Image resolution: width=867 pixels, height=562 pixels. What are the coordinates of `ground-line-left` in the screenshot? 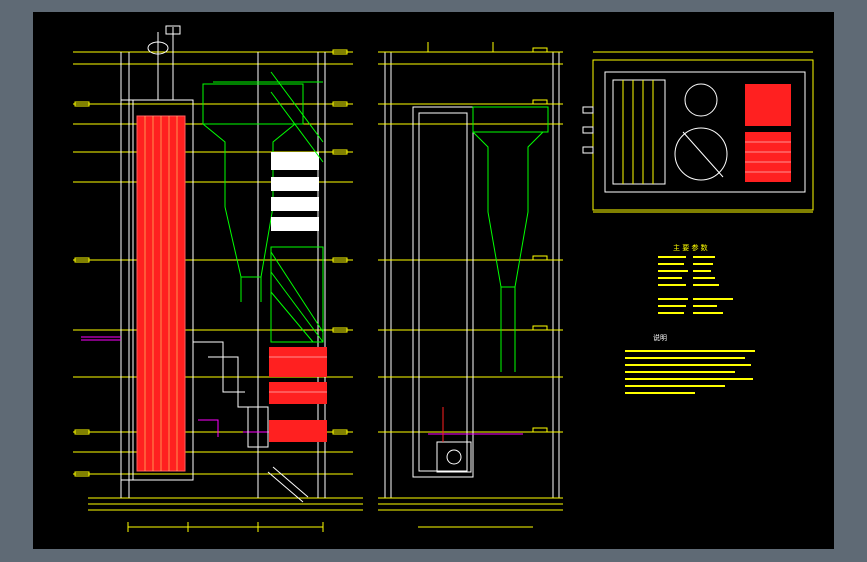 It's located at (225, 504).